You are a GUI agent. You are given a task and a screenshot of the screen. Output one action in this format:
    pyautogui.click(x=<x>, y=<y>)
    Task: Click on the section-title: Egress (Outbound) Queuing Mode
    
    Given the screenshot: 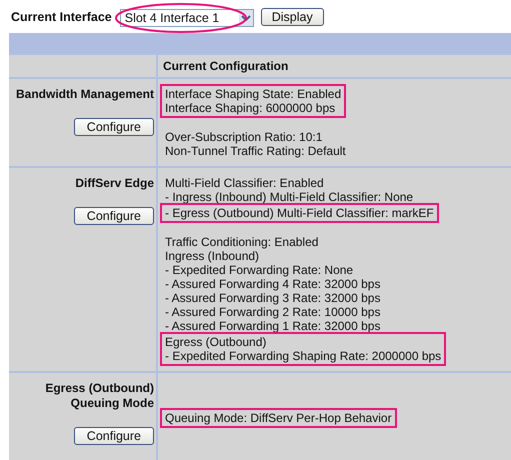 What is the action you would take?
    pyautogui.click(x=99, y=396)
    